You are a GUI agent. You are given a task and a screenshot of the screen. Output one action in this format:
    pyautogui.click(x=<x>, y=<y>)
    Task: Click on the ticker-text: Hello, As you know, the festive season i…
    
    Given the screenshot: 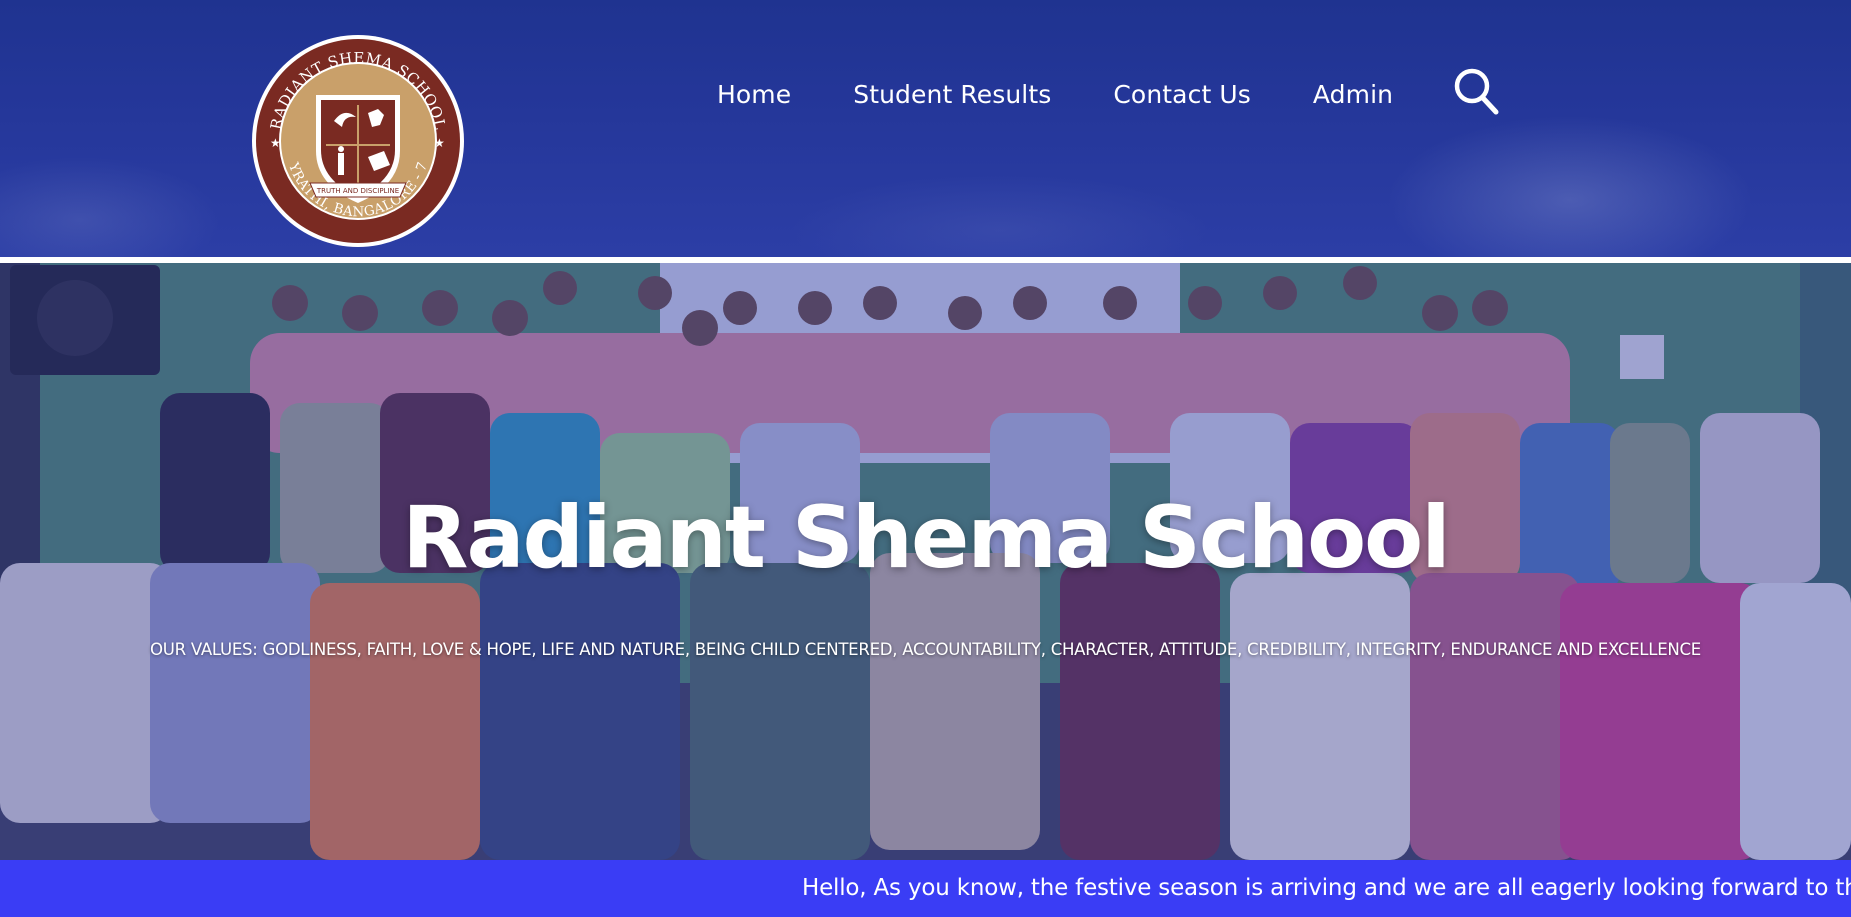 What is the action you would take?
    pyautogui.click(x=1326, y=888)
    